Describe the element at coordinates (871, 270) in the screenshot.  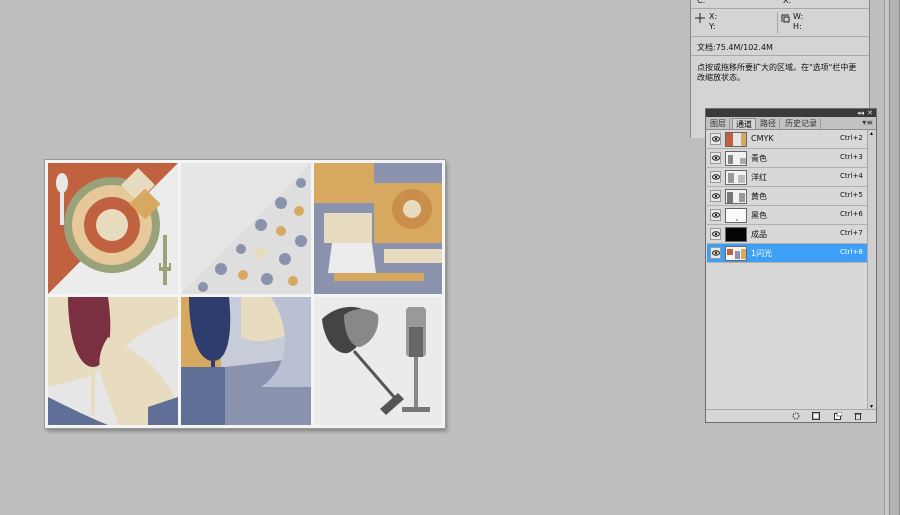
I see `channel-list-scrollbar: ▴ ▾` at that location.